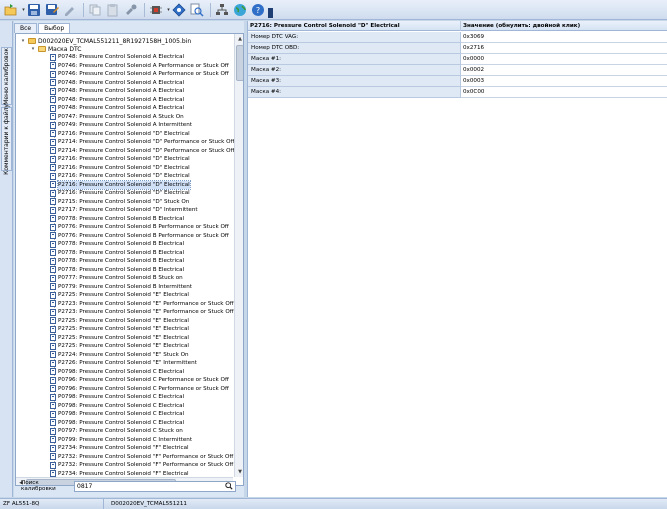 The width and height of the screenshot is (667, 509). I want to click on scroll-up-icon: ▲, so click(239, 39).